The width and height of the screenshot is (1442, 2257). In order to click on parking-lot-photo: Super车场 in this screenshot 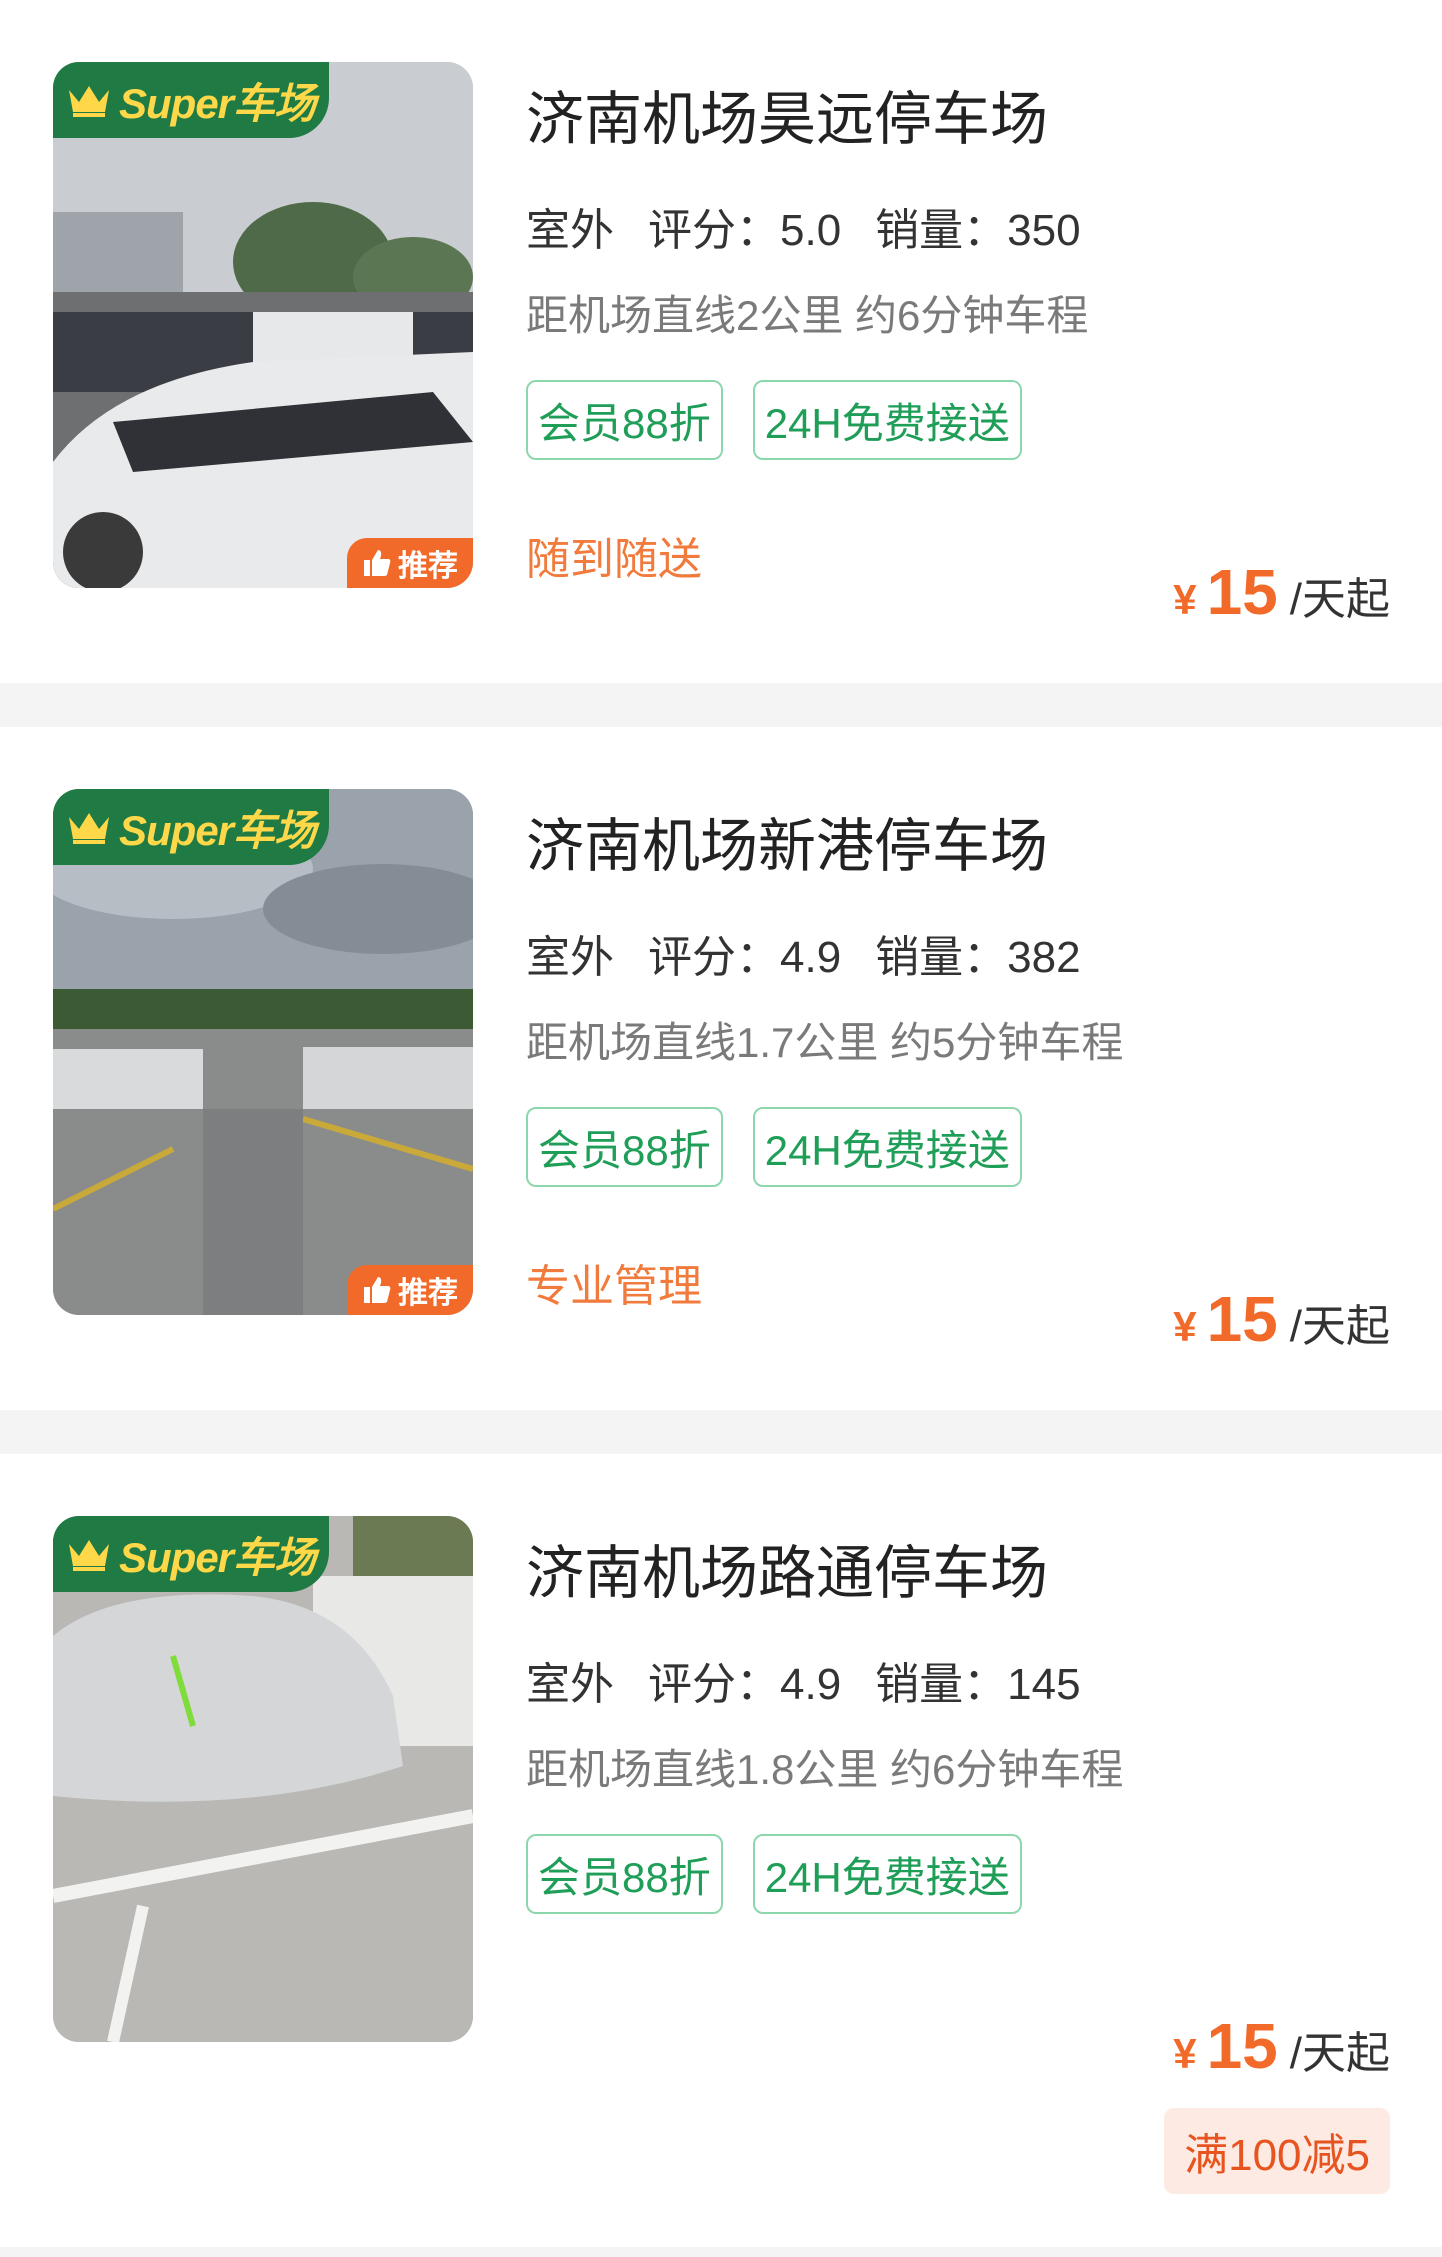, I will do `click(263, 1779)`.